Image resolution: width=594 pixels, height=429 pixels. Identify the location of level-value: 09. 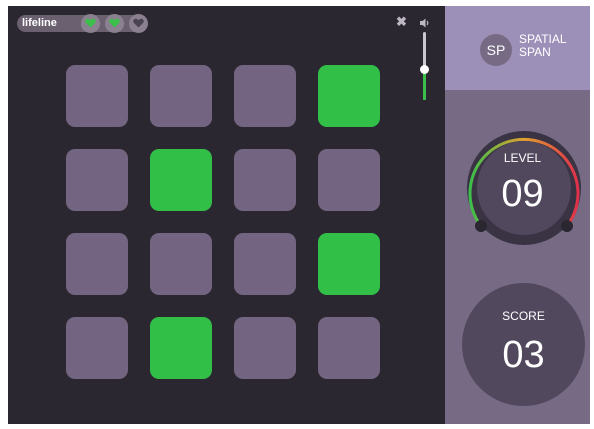
(522, 194).